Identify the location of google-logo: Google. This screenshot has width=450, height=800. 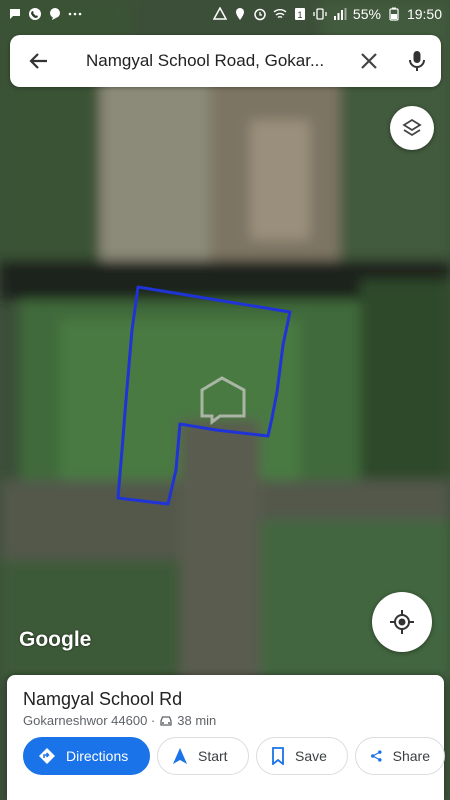
(55, 639).